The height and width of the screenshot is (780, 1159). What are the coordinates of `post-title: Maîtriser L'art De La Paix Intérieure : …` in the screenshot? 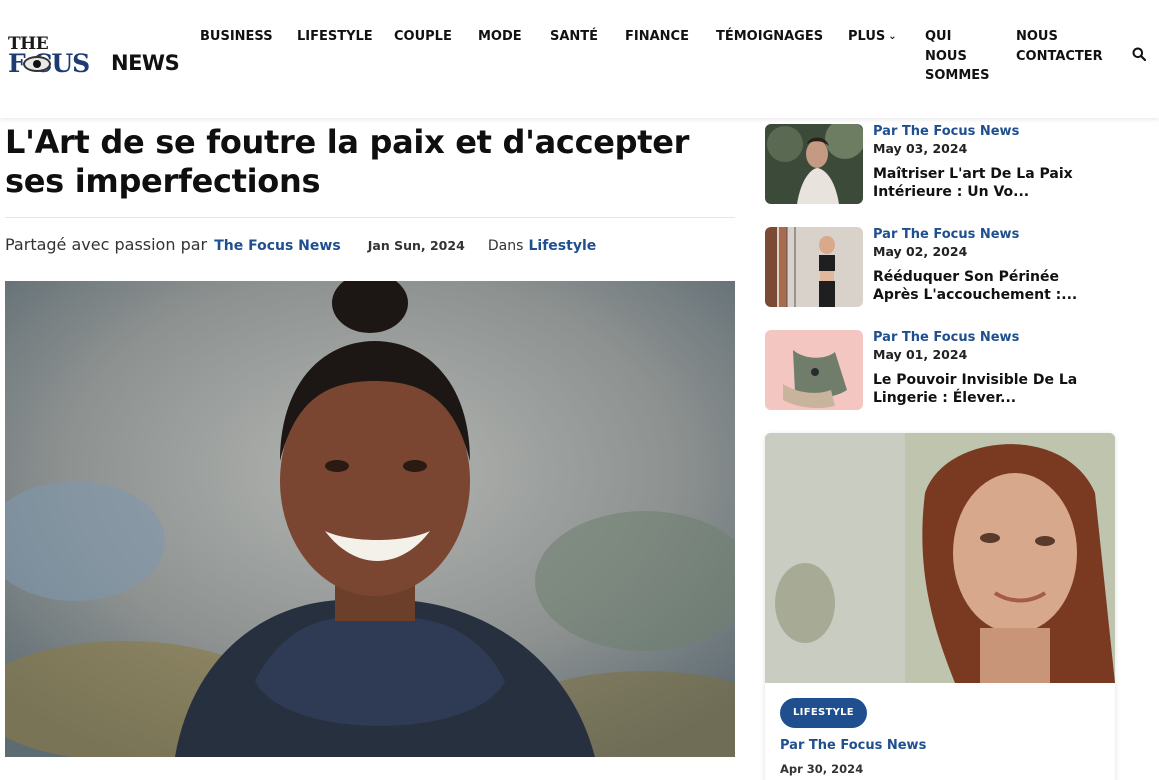 It's located at (989, 183).